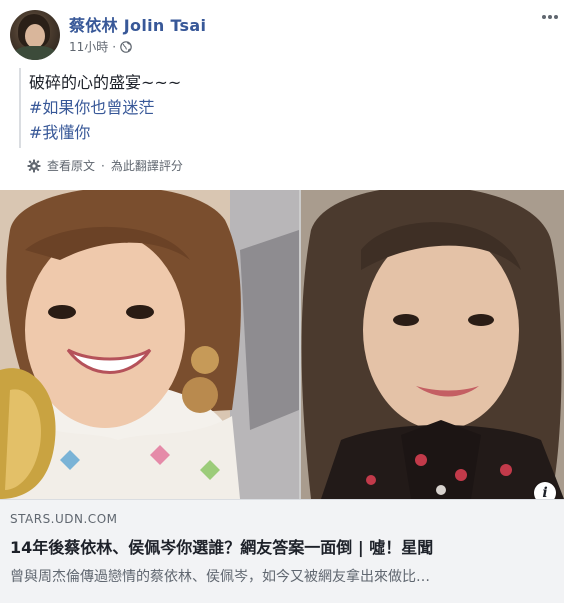  What do you see at coordinates (284, 546) in the screenshot?
I see `link-title: 14年後蔡依林、侯佩岑你選誰？網友答案一面倒 | 噓！星聞` at bounding box center [284, 546].